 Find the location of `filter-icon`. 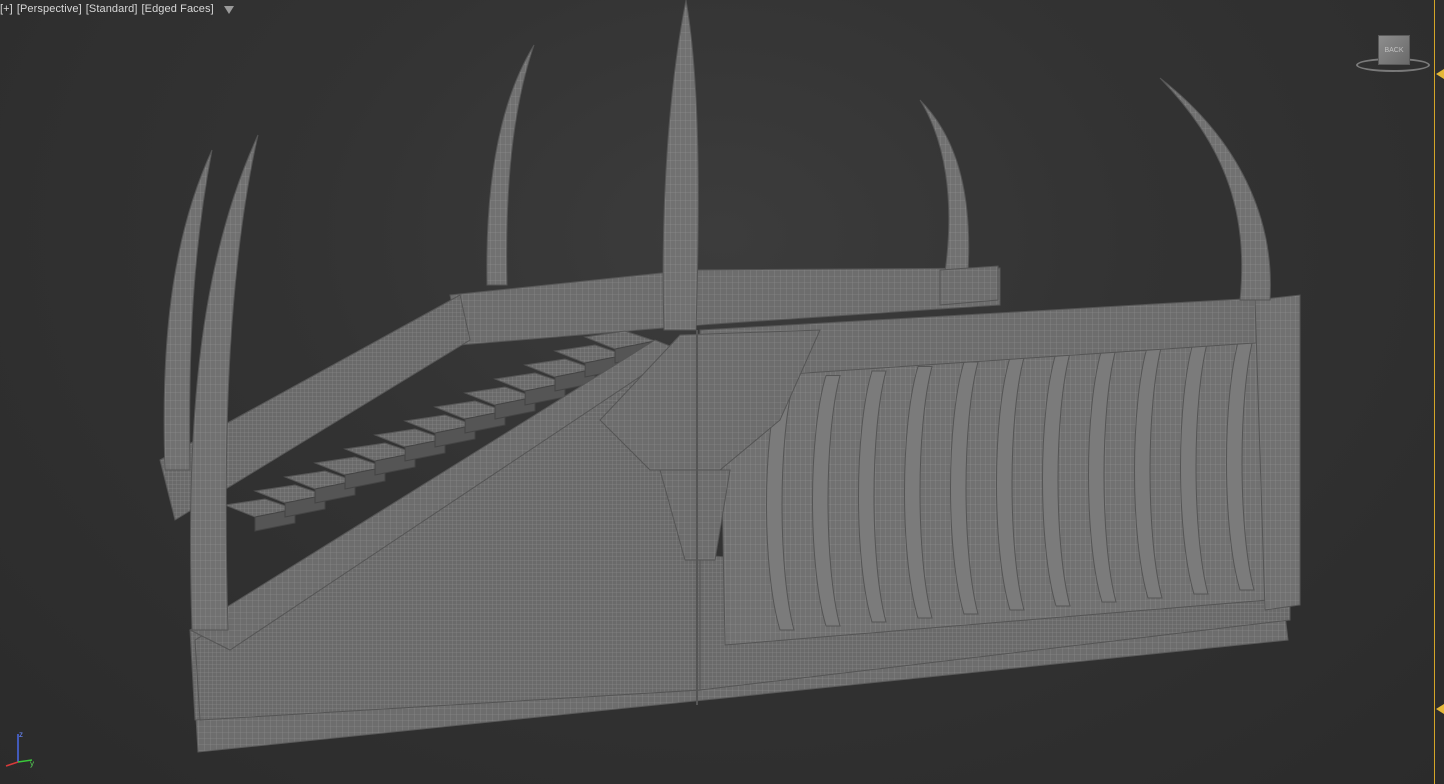

filter-icon is located at coordinates (228, 10).